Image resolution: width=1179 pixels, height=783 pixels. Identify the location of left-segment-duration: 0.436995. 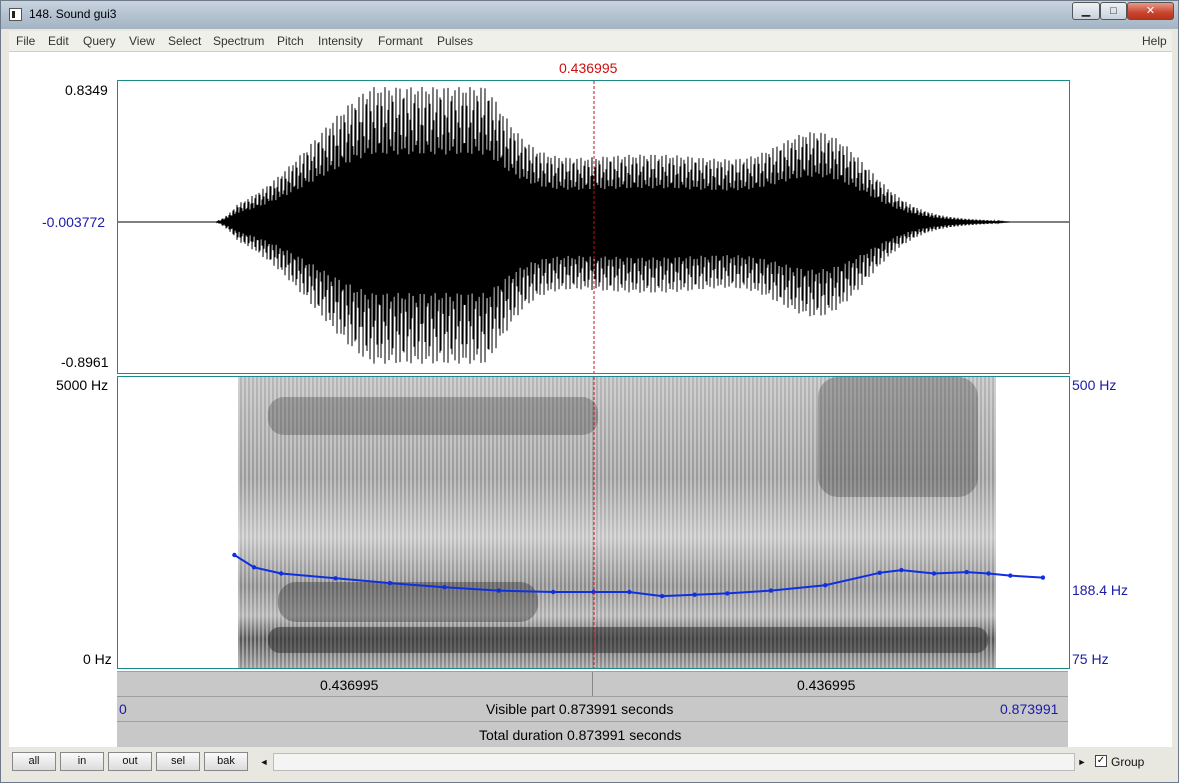
(349, 685).